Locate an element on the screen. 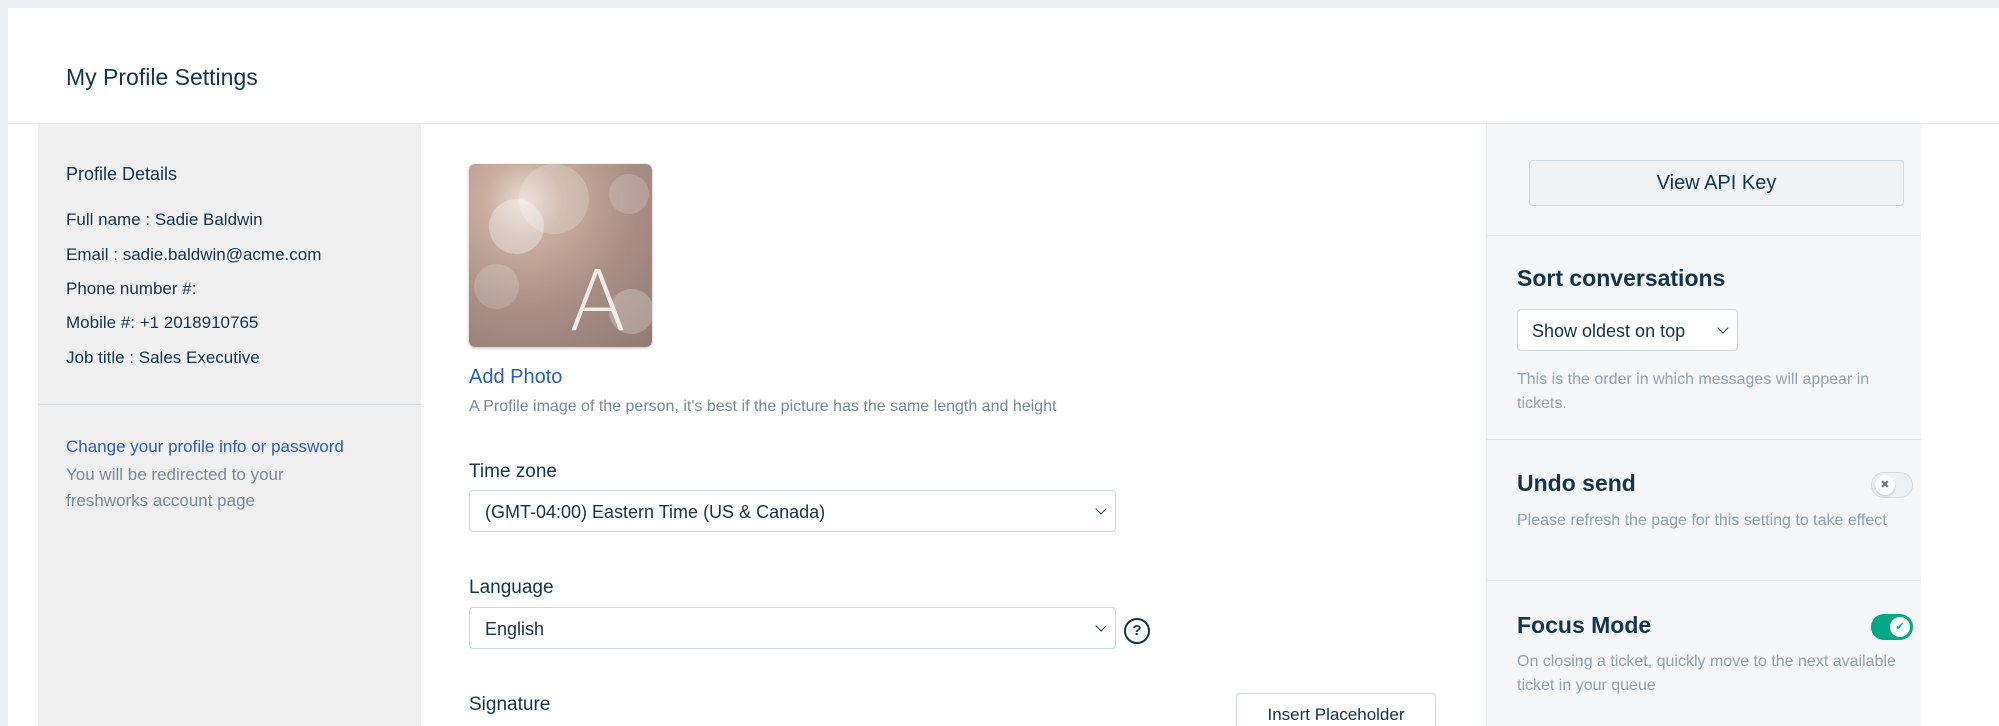 This screenshot has width=1999, height=726. help-circle-icon: ? is located at coordinates (1137, 631).